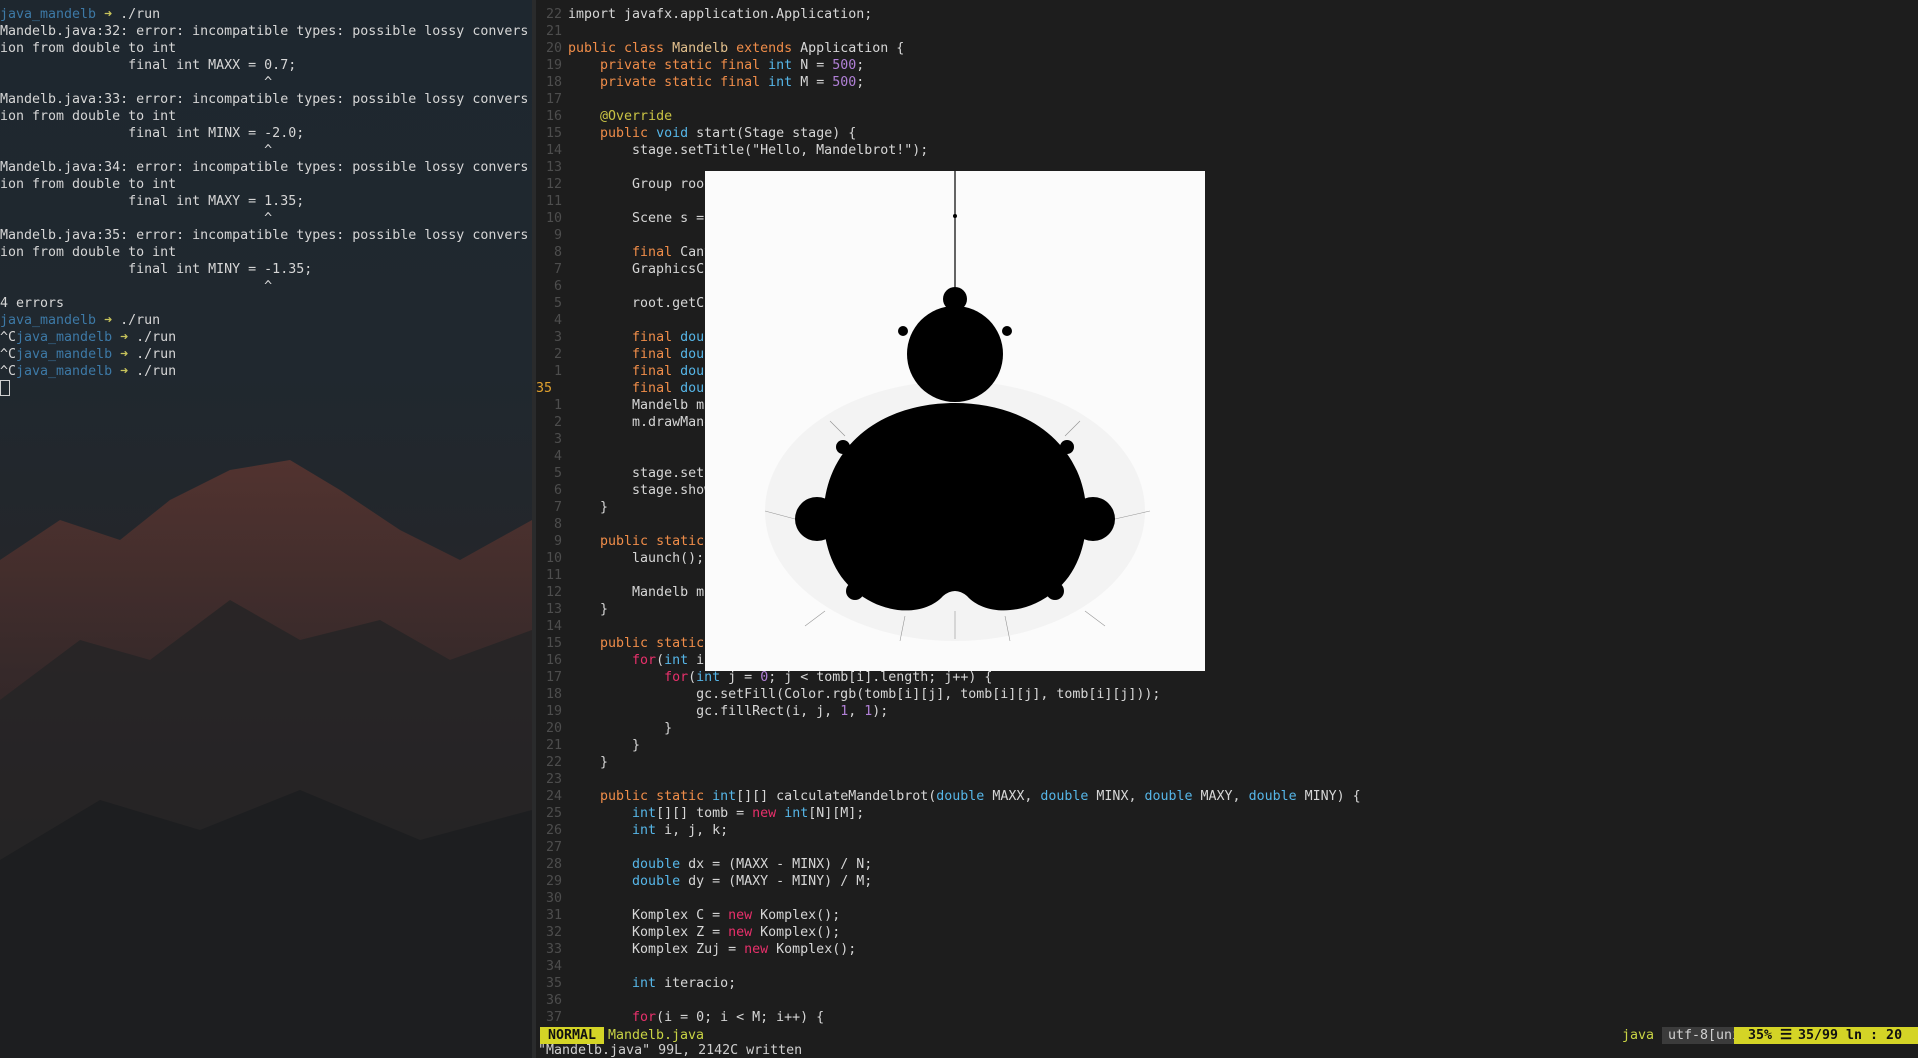 Image resolution: width=1918 pixels, height=1058 pixels. Describe the element at coordinates (557, 252) in the screenshot. I see `line-number: 8` at that location.